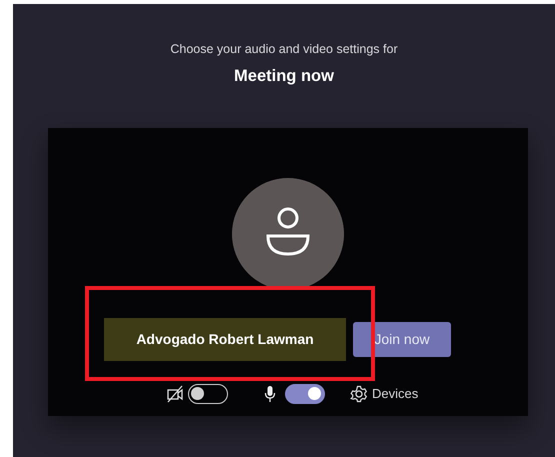 This screenshot has width=555, height=457. Describe the element at coordinates (225, 339) in the screenshot. I see `name-label: Advogado Robert Lawman` at that location.